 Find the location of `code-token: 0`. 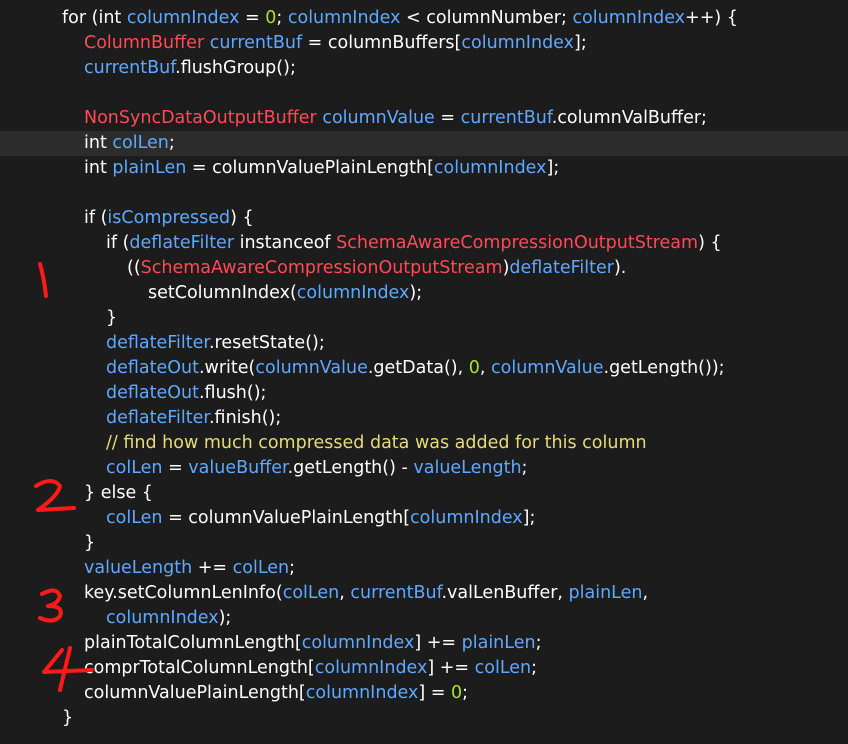

code-token: 0 is located at coordinates (474, 368).